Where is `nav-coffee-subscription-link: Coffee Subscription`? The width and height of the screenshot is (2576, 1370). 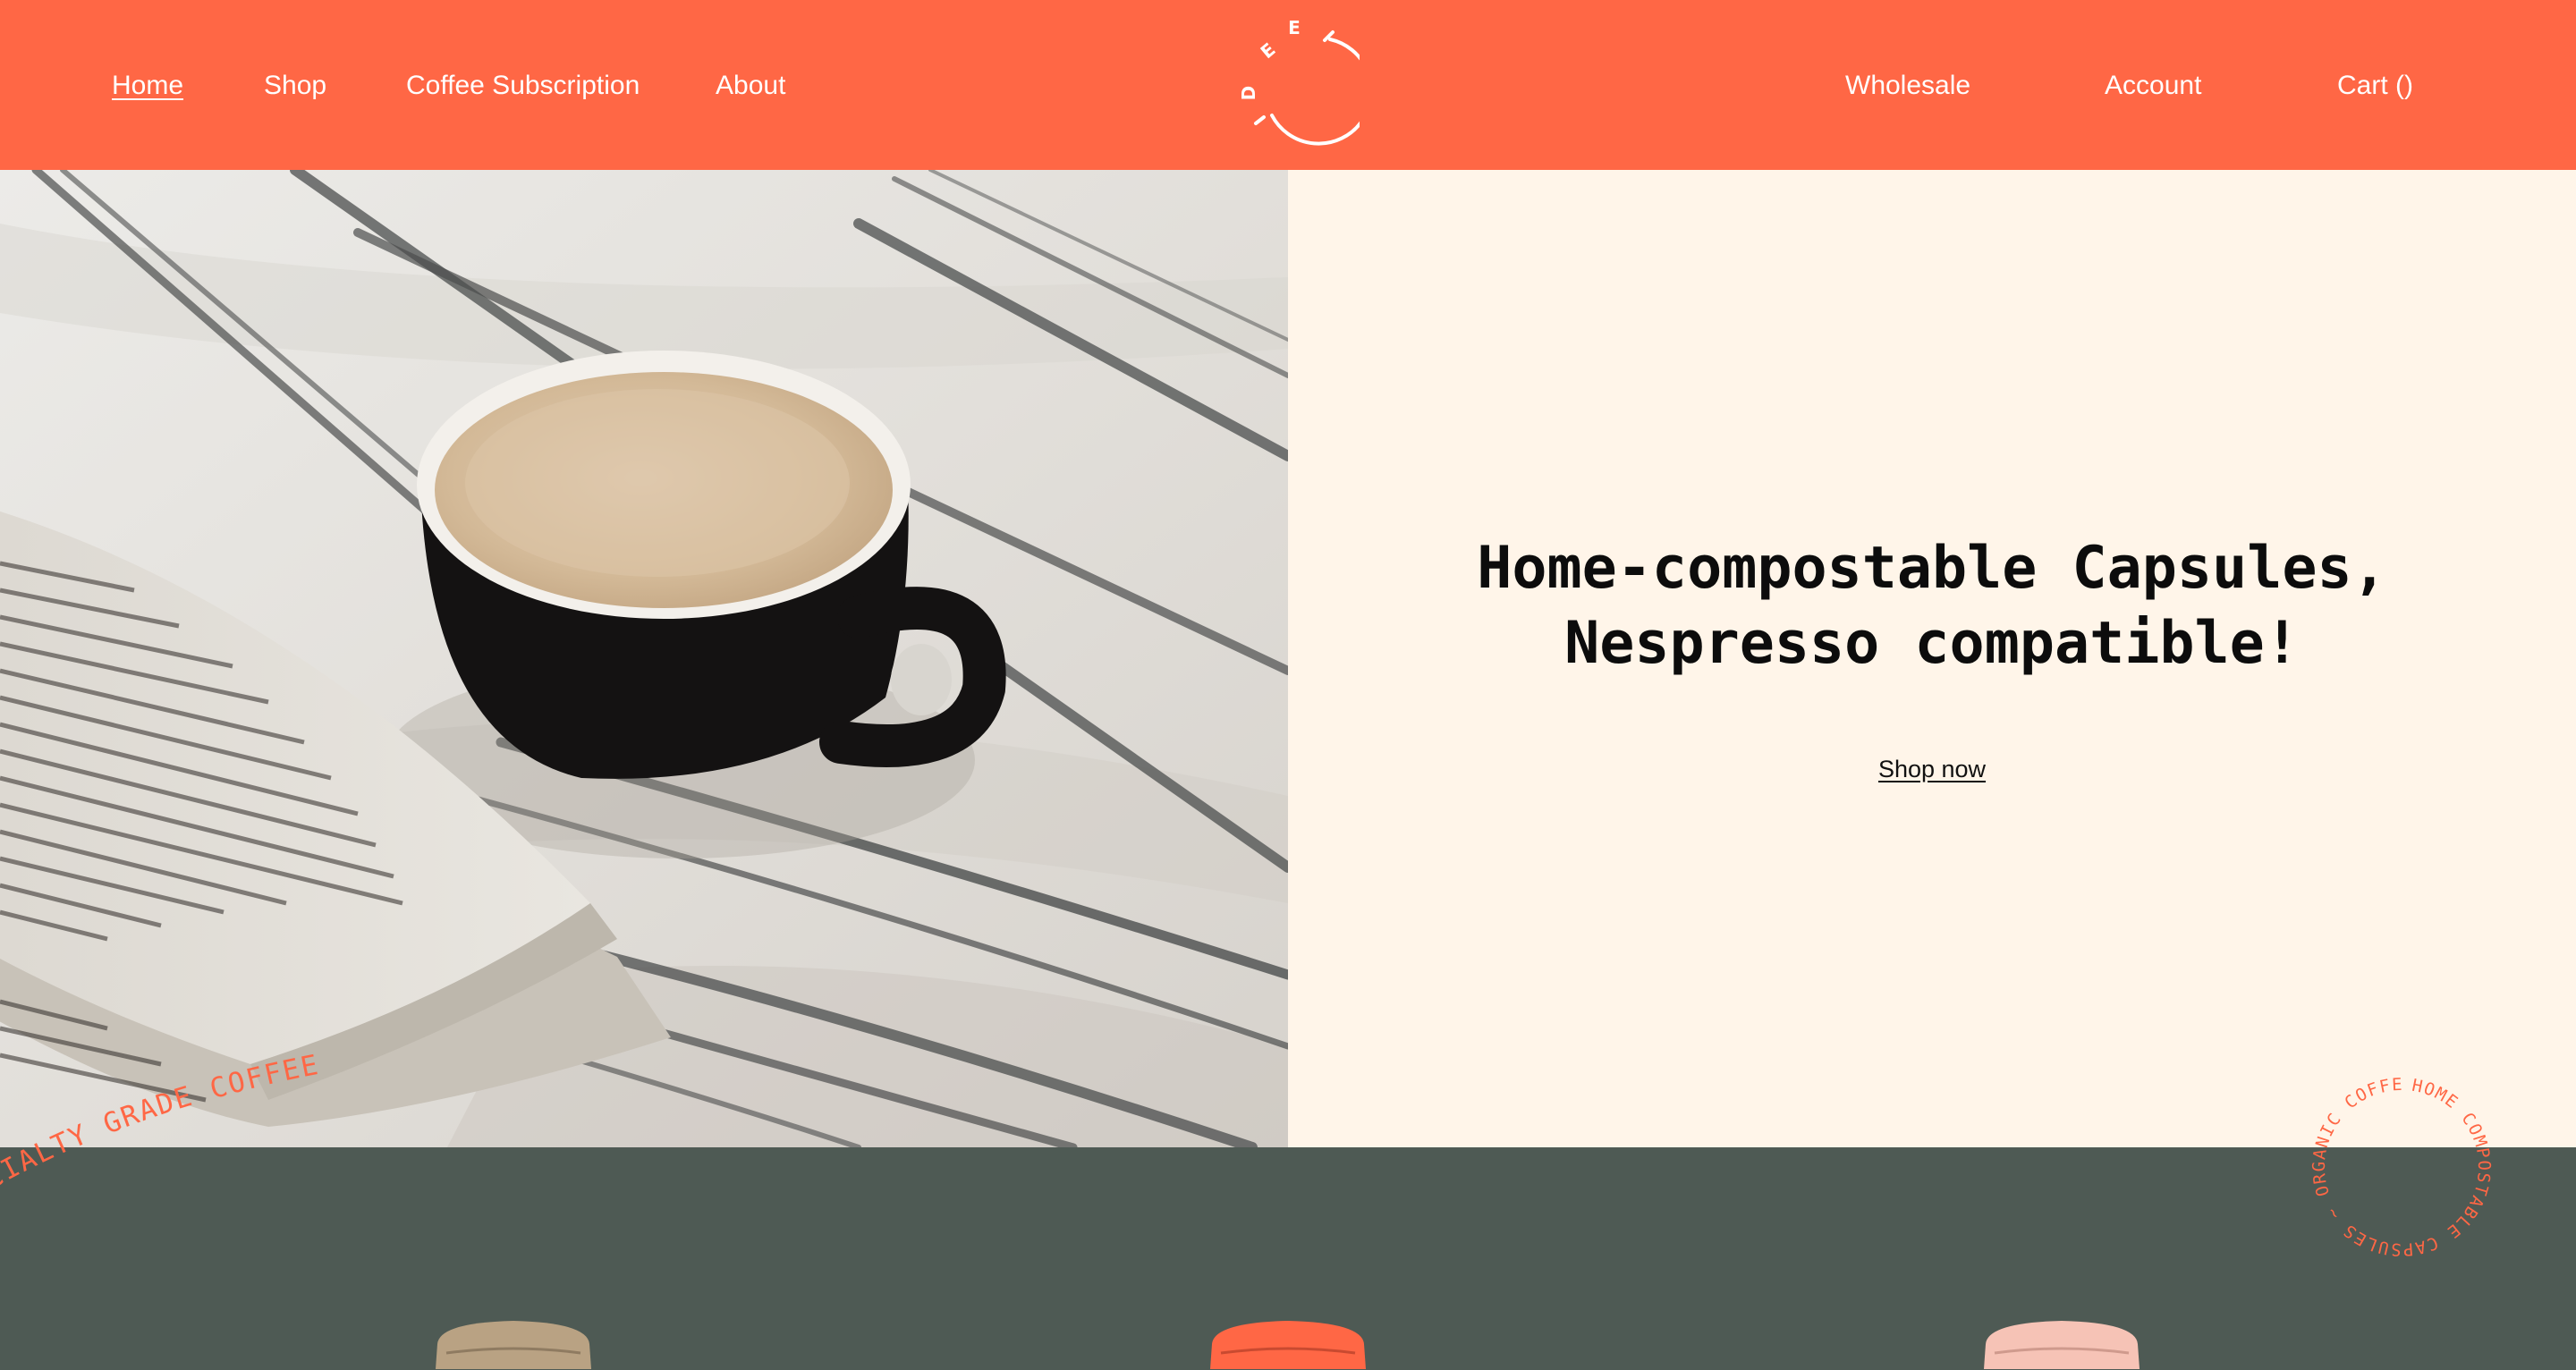 nav-coffee-subscription-link: Coffee Subscription is located at coordinates (523, 86).